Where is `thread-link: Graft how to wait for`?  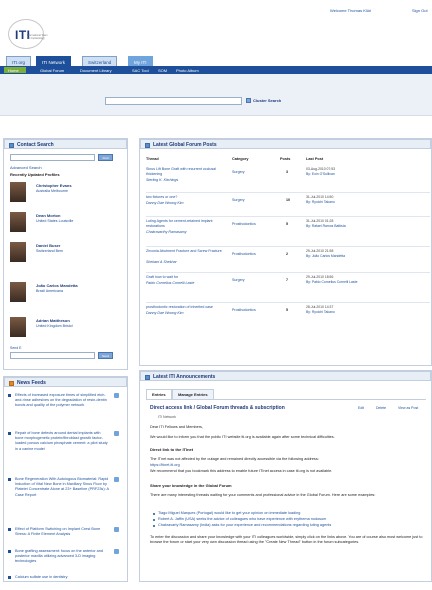
thread-link: Graft how to wait for is located at coordinates (186, 277).